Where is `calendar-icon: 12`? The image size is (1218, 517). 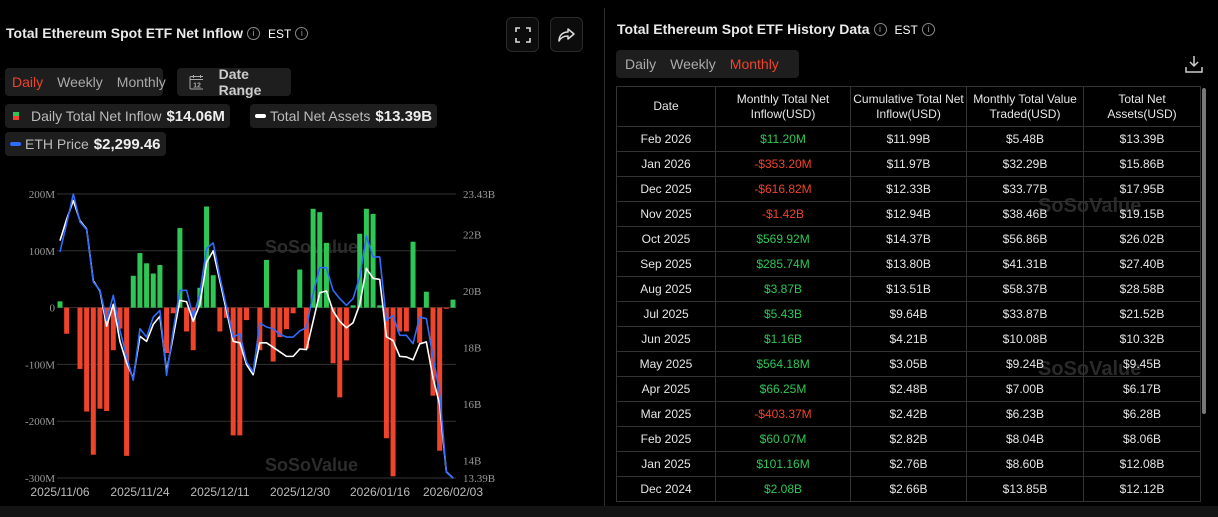 calendar-icon: 12 is located at coordinates (196, 82).